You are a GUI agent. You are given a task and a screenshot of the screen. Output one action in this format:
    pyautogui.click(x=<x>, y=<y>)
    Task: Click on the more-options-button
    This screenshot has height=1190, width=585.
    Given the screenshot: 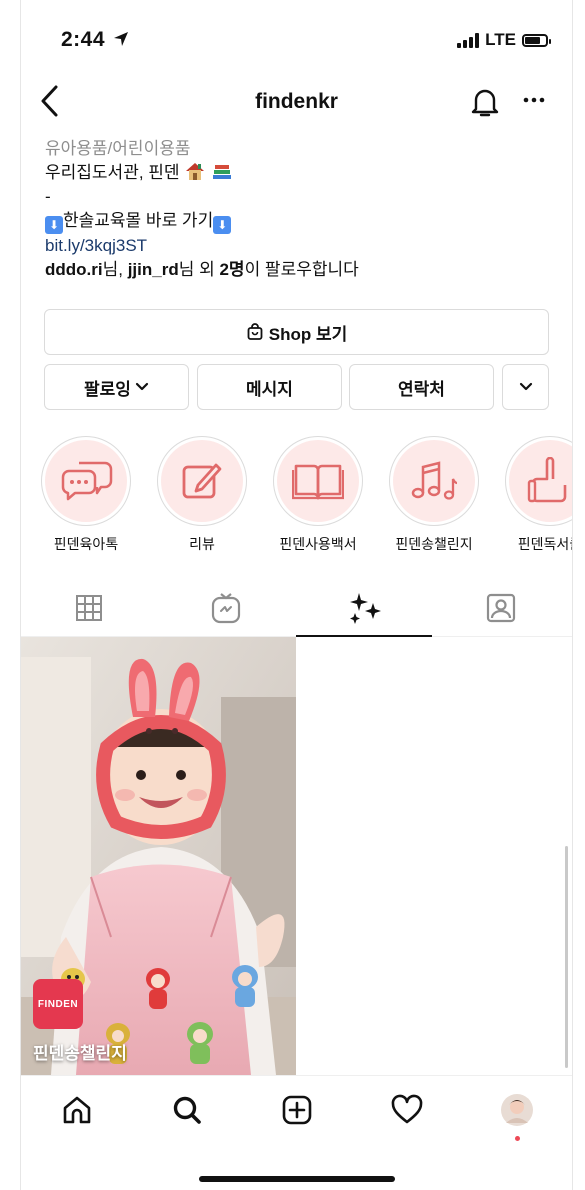 What is the action you would take?
    pyautogui.click(x=534, y=101)
    